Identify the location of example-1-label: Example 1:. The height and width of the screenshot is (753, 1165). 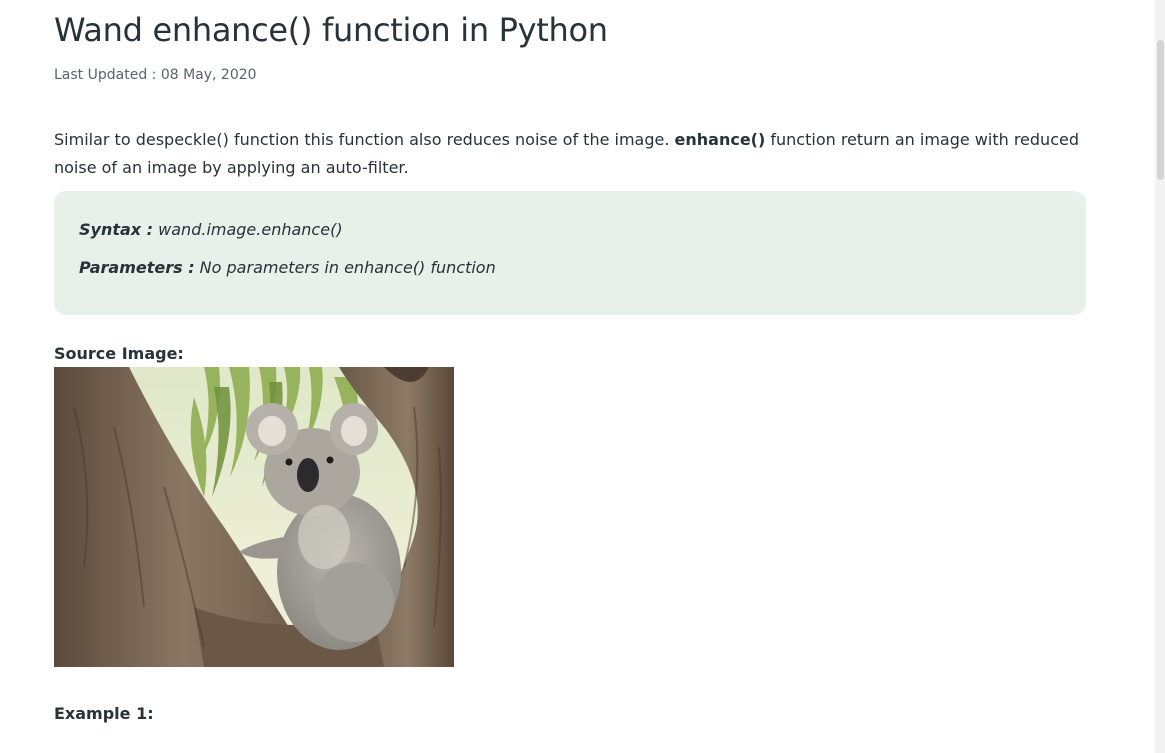
(104, 713).